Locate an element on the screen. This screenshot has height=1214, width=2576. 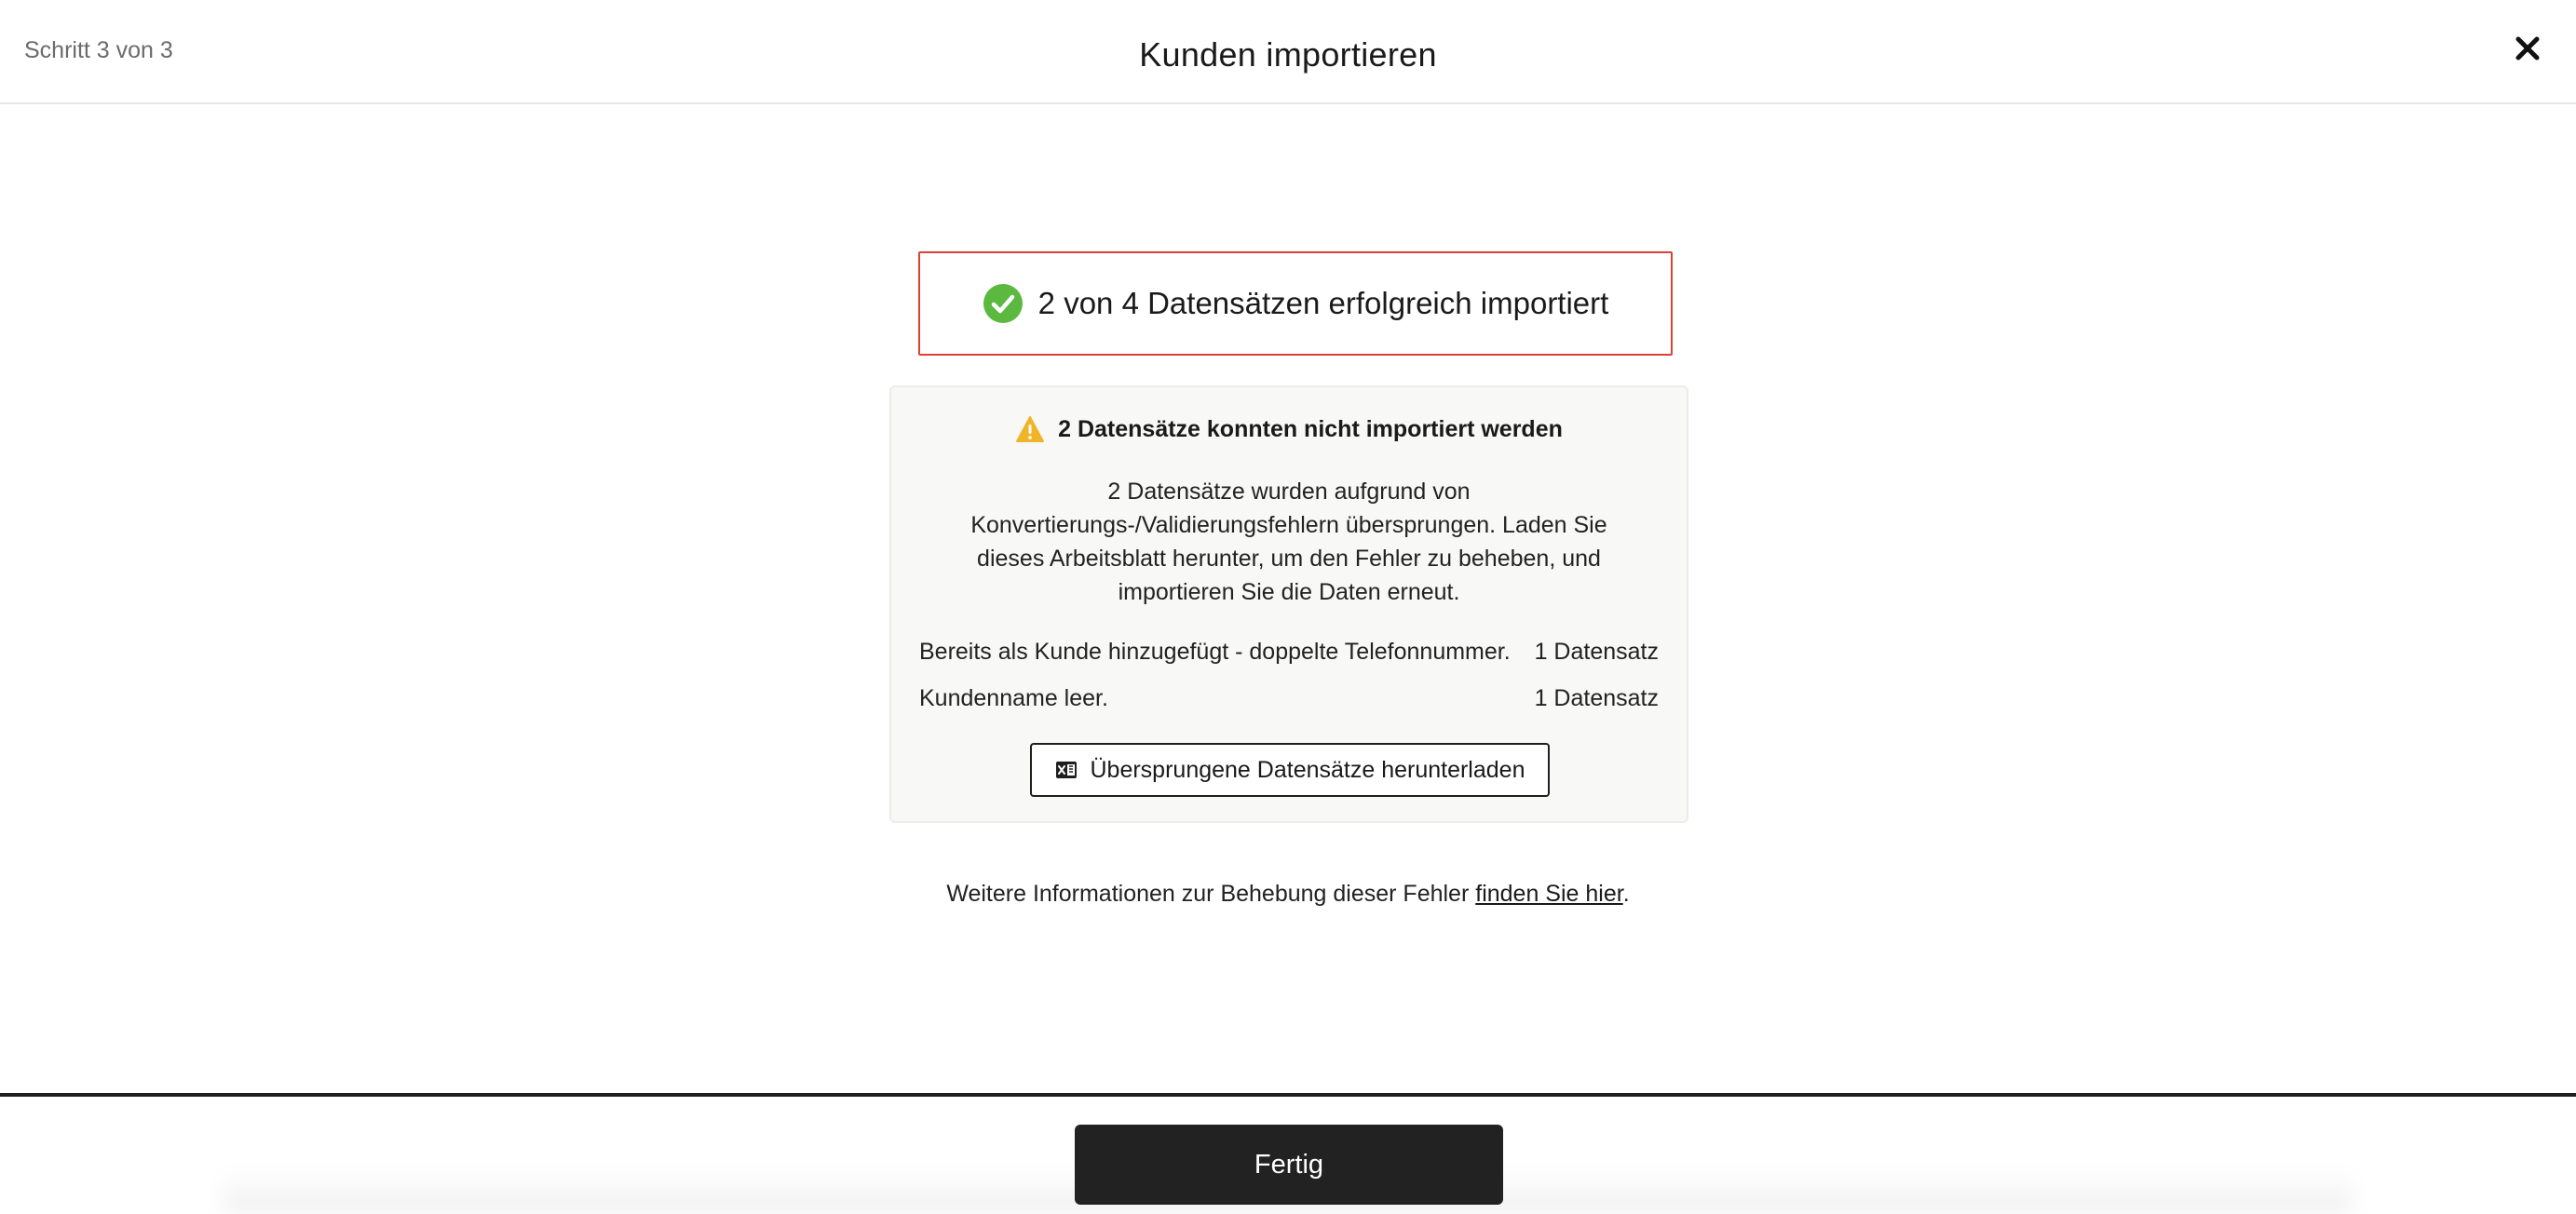
excel-file-icon is located at coordinates (1066, 770).